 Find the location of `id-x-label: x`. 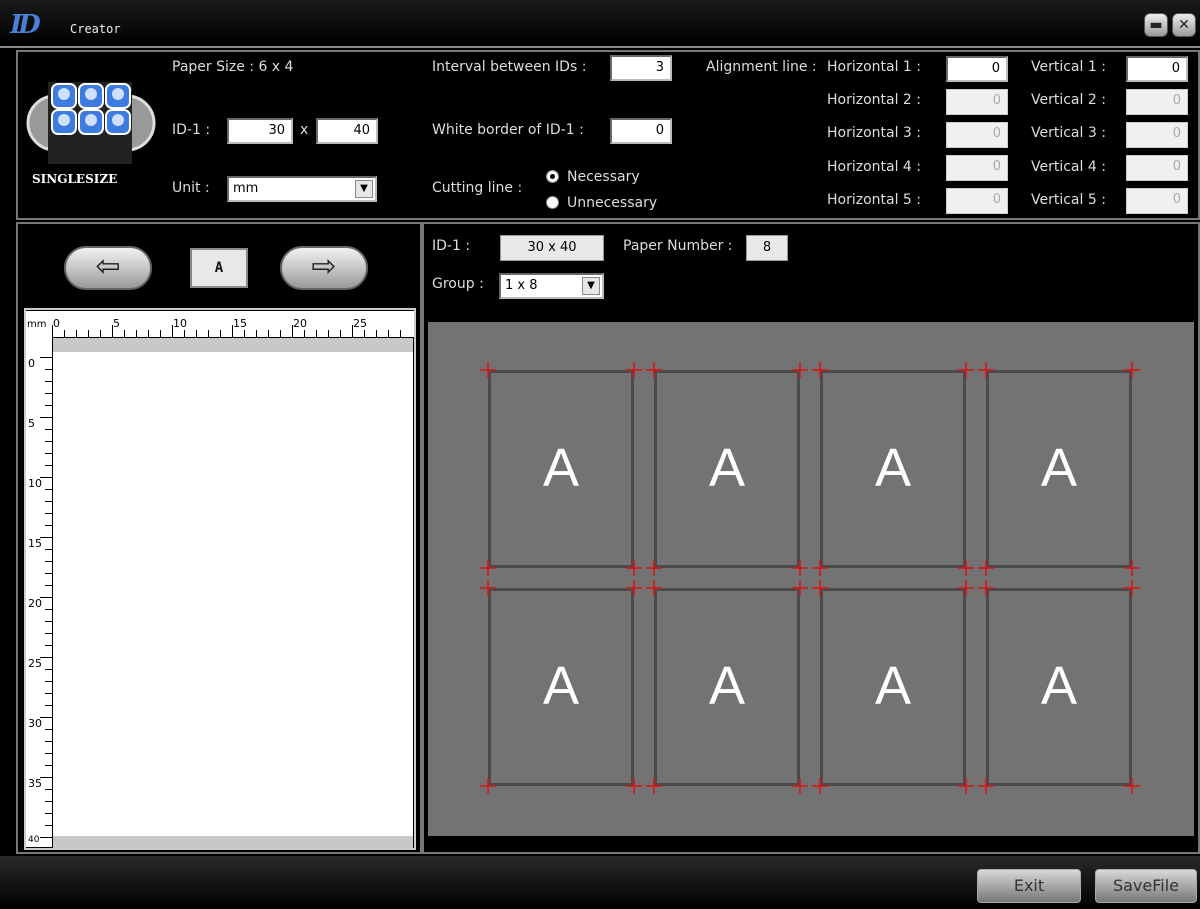

id-x-label: x is located at coordinates (304, 130).